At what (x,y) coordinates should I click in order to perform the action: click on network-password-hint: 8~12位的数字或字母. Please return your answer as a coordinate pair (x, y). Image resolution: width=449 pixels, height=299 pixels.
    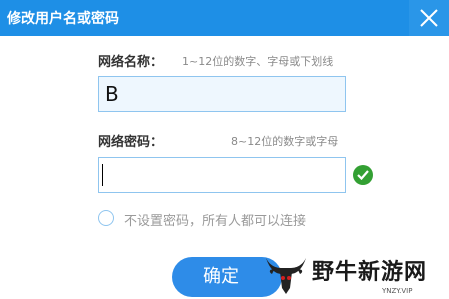
    Looking at the image, I should click on (285, 141).